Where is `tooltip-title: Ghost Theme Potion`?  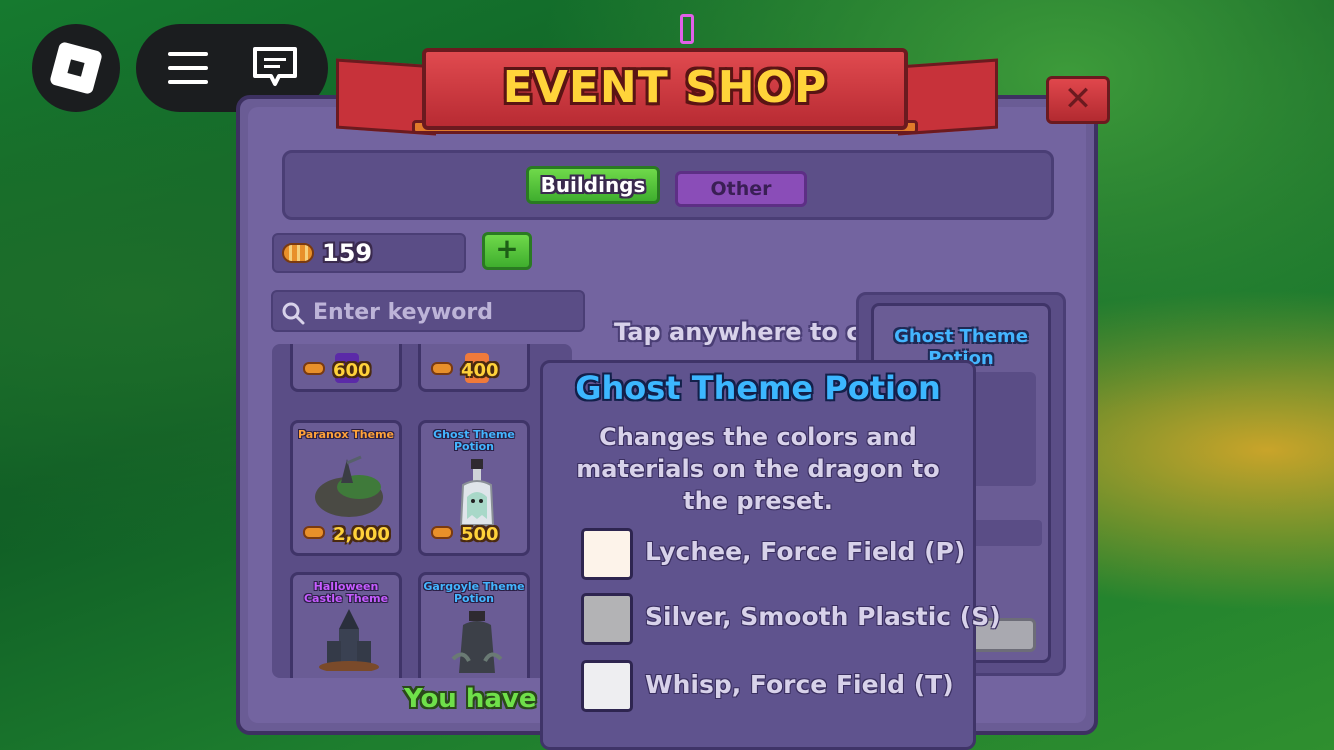
tooltip-title: Ghost Theme Potion is located at coordinates (758, 388).